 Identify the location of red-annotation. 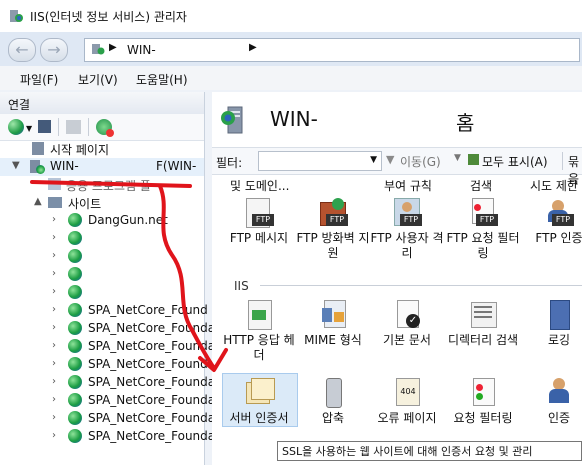
(129, 276).